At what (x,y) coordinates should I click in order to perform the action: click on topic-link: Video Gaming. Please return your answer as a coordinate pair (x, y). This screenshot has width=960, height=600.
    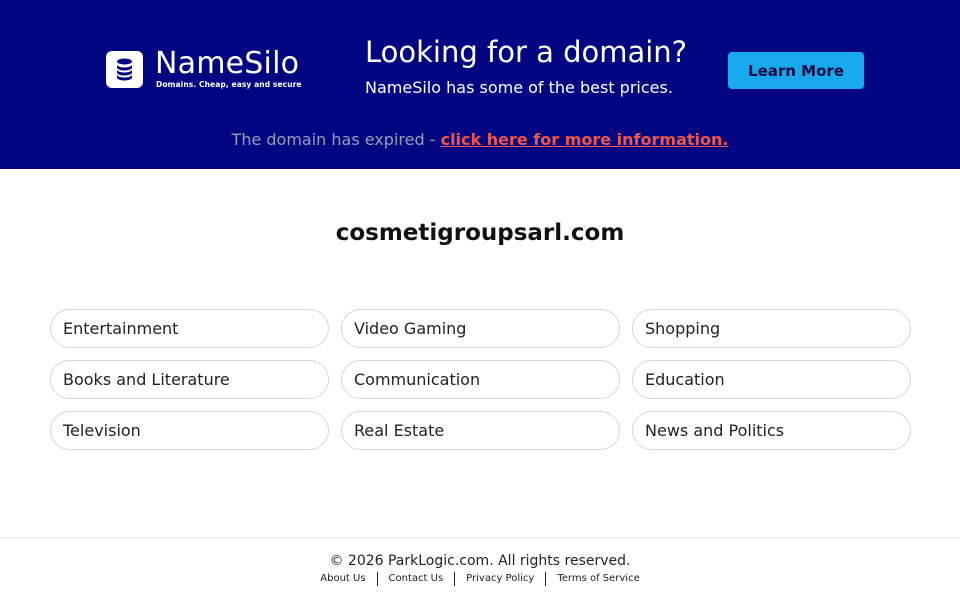
    Looking at the image, I should click on (480, 328).